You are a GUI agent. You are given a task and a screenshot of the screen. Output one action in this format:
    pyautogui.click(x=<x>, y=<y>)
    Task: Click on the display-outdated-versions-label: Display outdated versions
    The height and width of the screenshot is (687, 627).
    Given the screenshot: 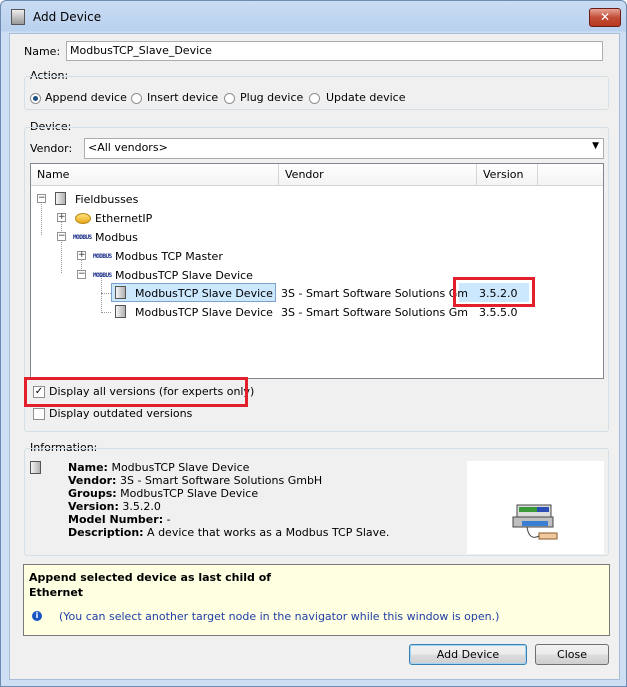 What is the action you would take?
    pyautogui.click(x=120, y=413)
    